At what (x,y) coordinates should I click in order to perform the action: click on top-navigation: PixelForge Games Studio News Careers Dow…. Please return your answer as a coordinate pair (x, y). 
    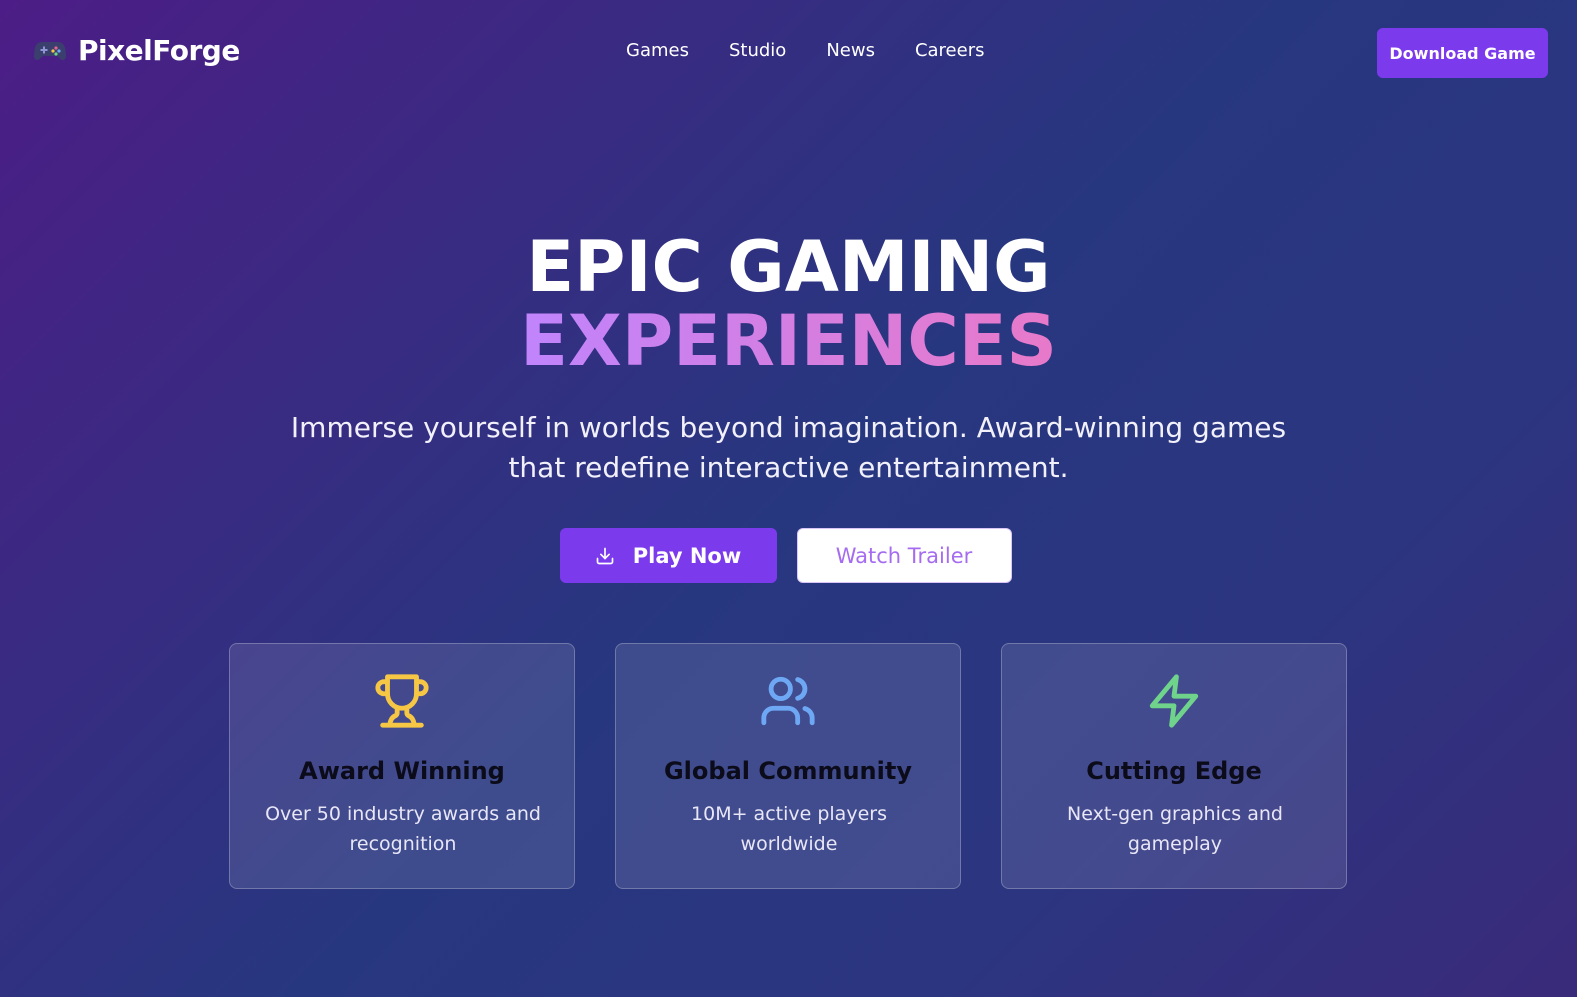
    Looking at the image, I should click on (788, 54).